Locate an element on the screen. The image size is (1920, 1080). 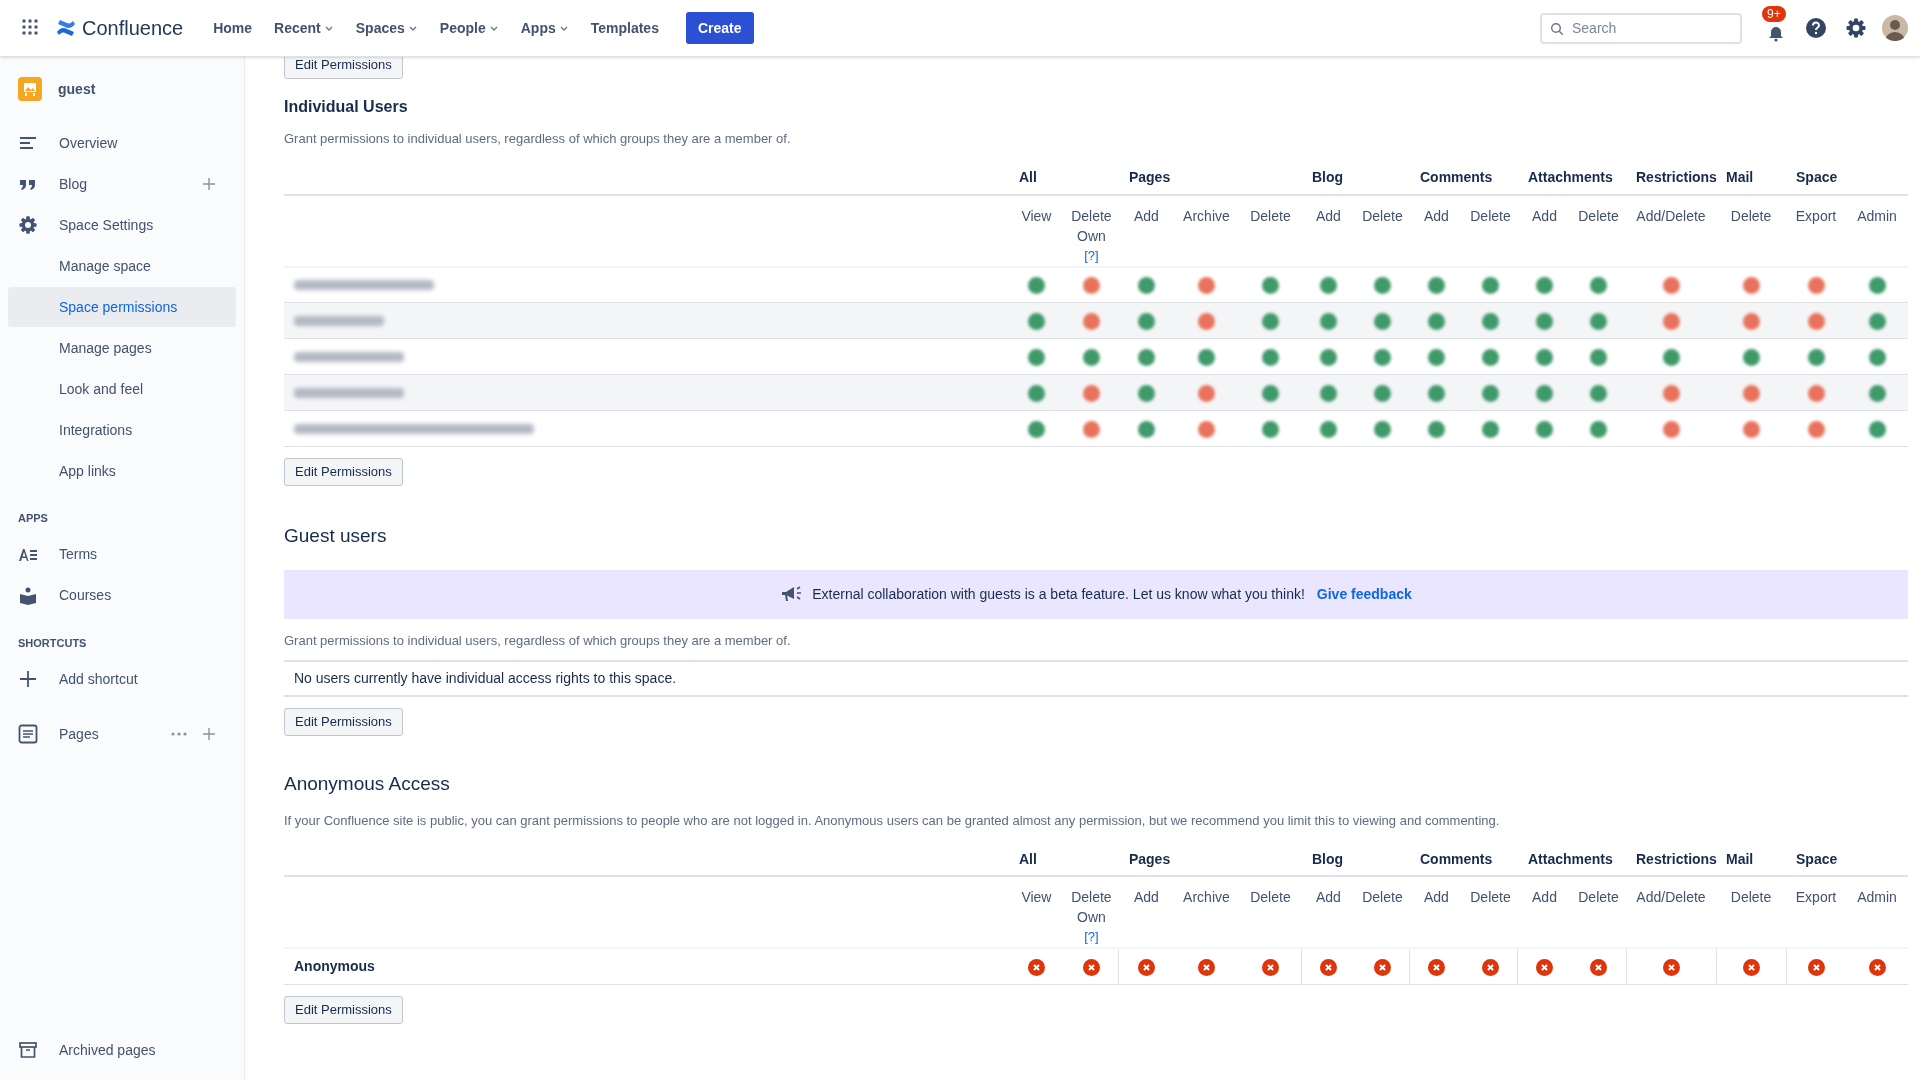
create-button: Create is located at coordinates (719, 28).